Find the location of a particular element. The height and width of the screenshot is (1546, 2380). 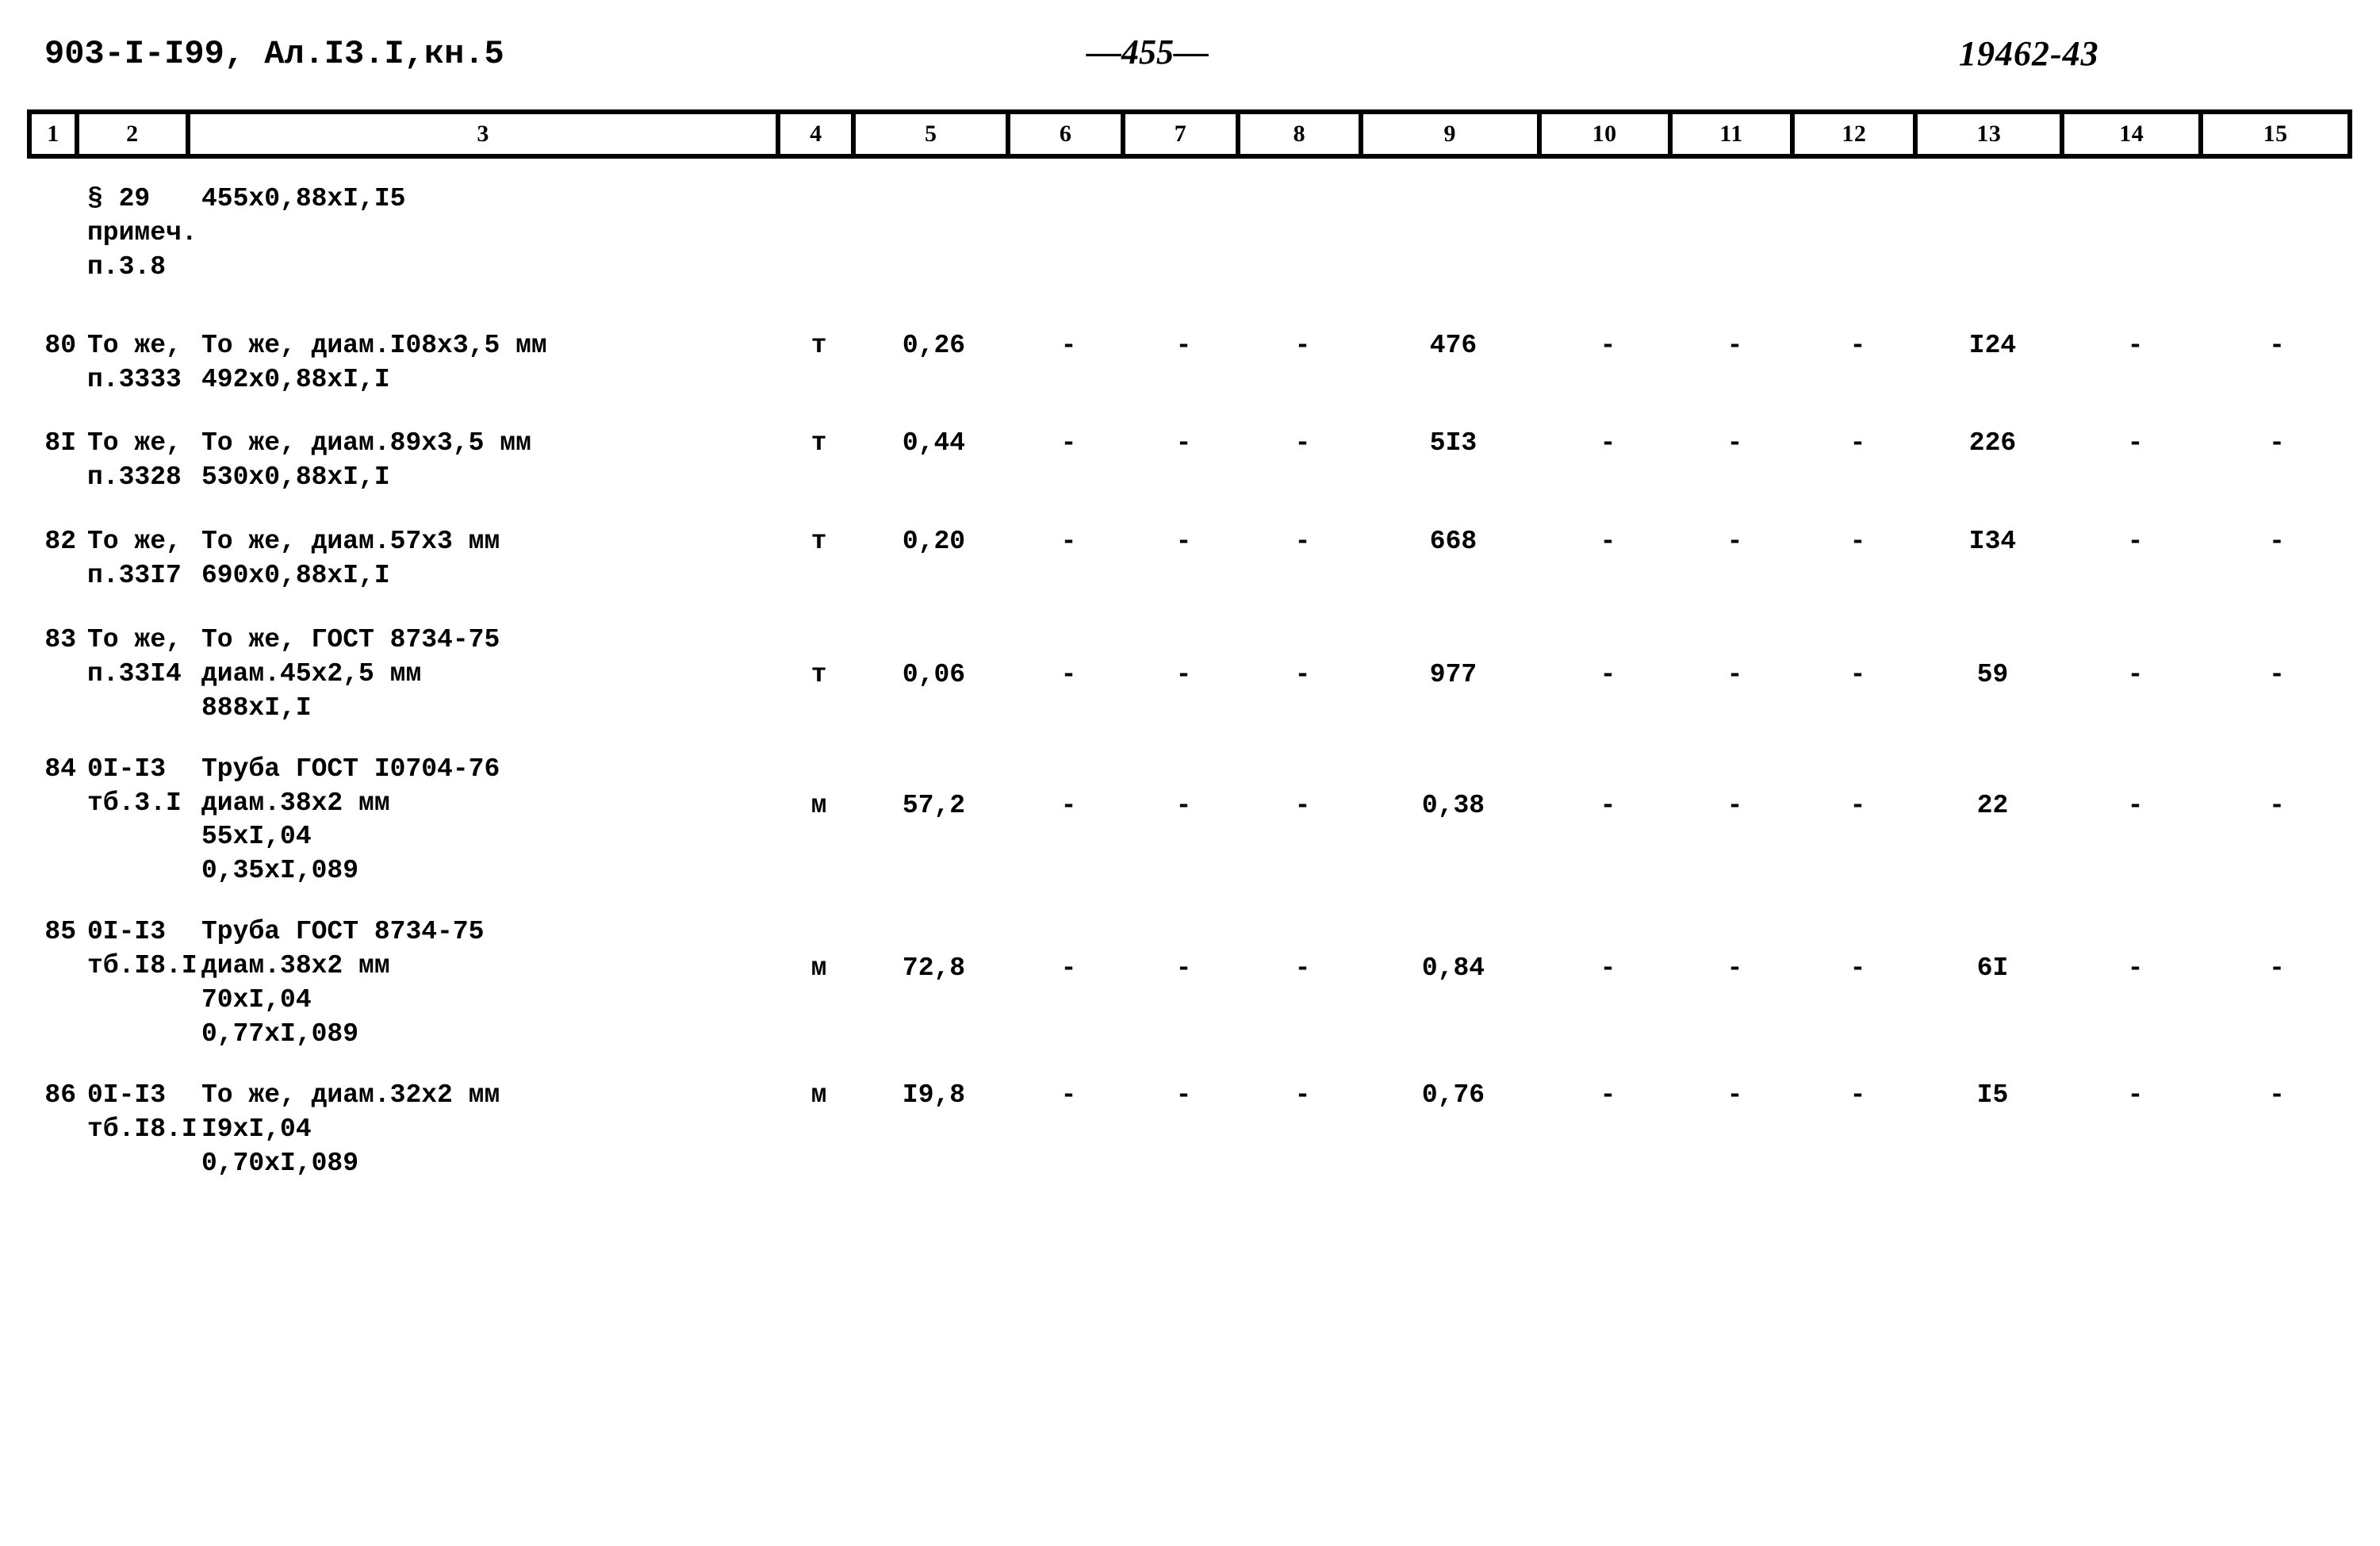

row-col13: I24 is located at coordinates (1992, 345).